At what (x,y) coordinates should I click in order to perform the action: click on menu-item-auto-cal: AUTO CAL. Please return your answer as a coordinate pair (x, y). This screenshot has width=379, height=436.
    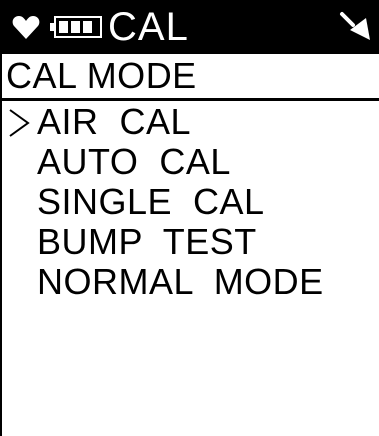
    Looking at the image, I should click on (189, 162).